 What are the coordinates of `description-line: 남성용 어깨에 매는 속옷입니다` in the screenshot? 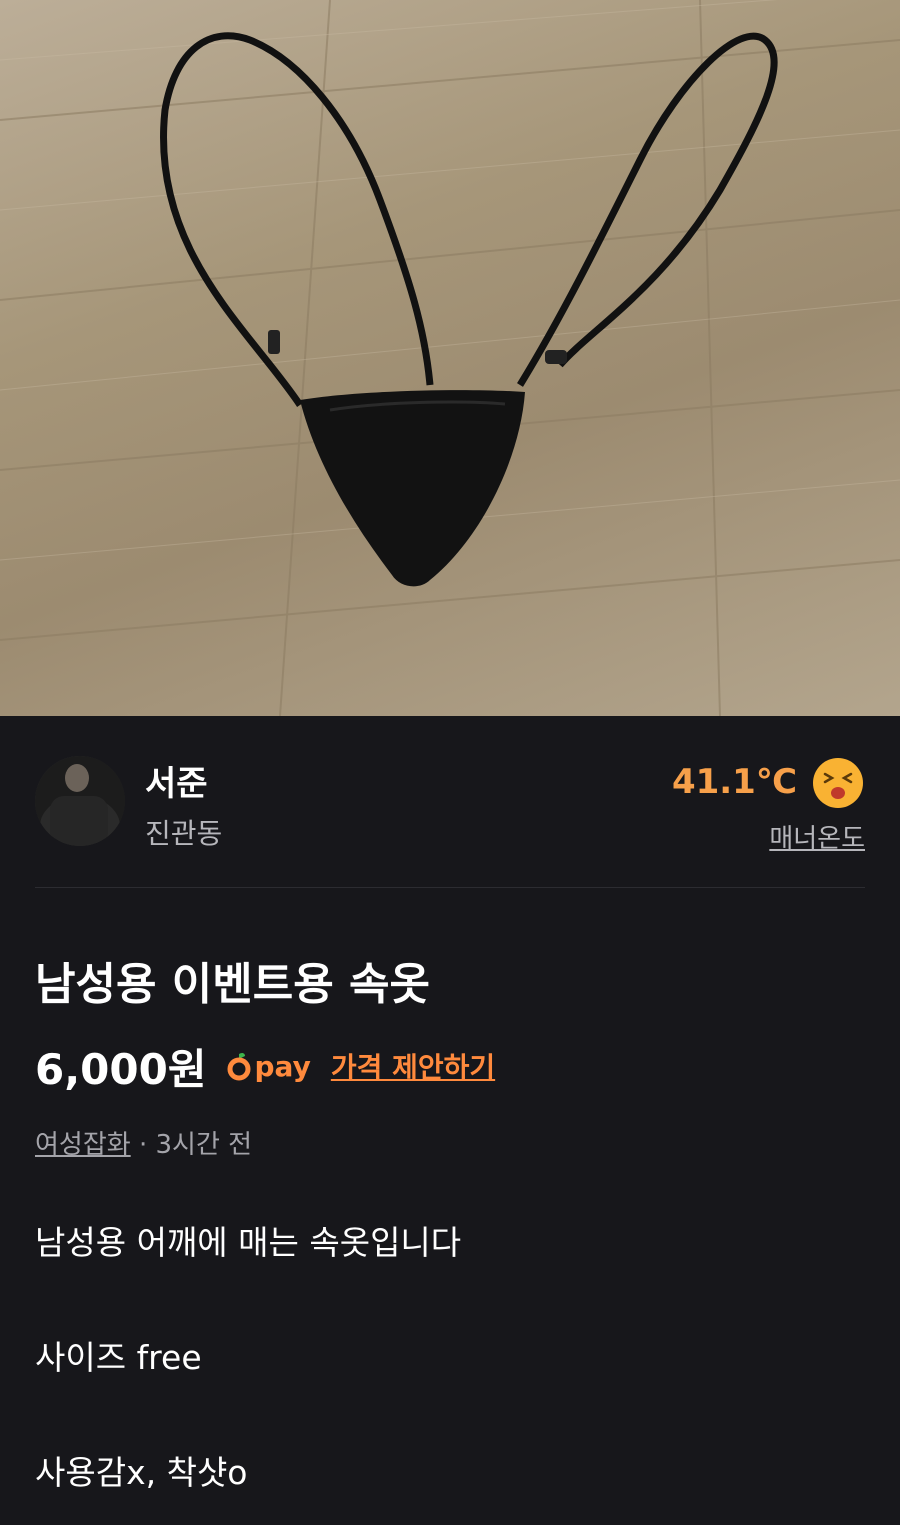 It's located at (248, 1242).